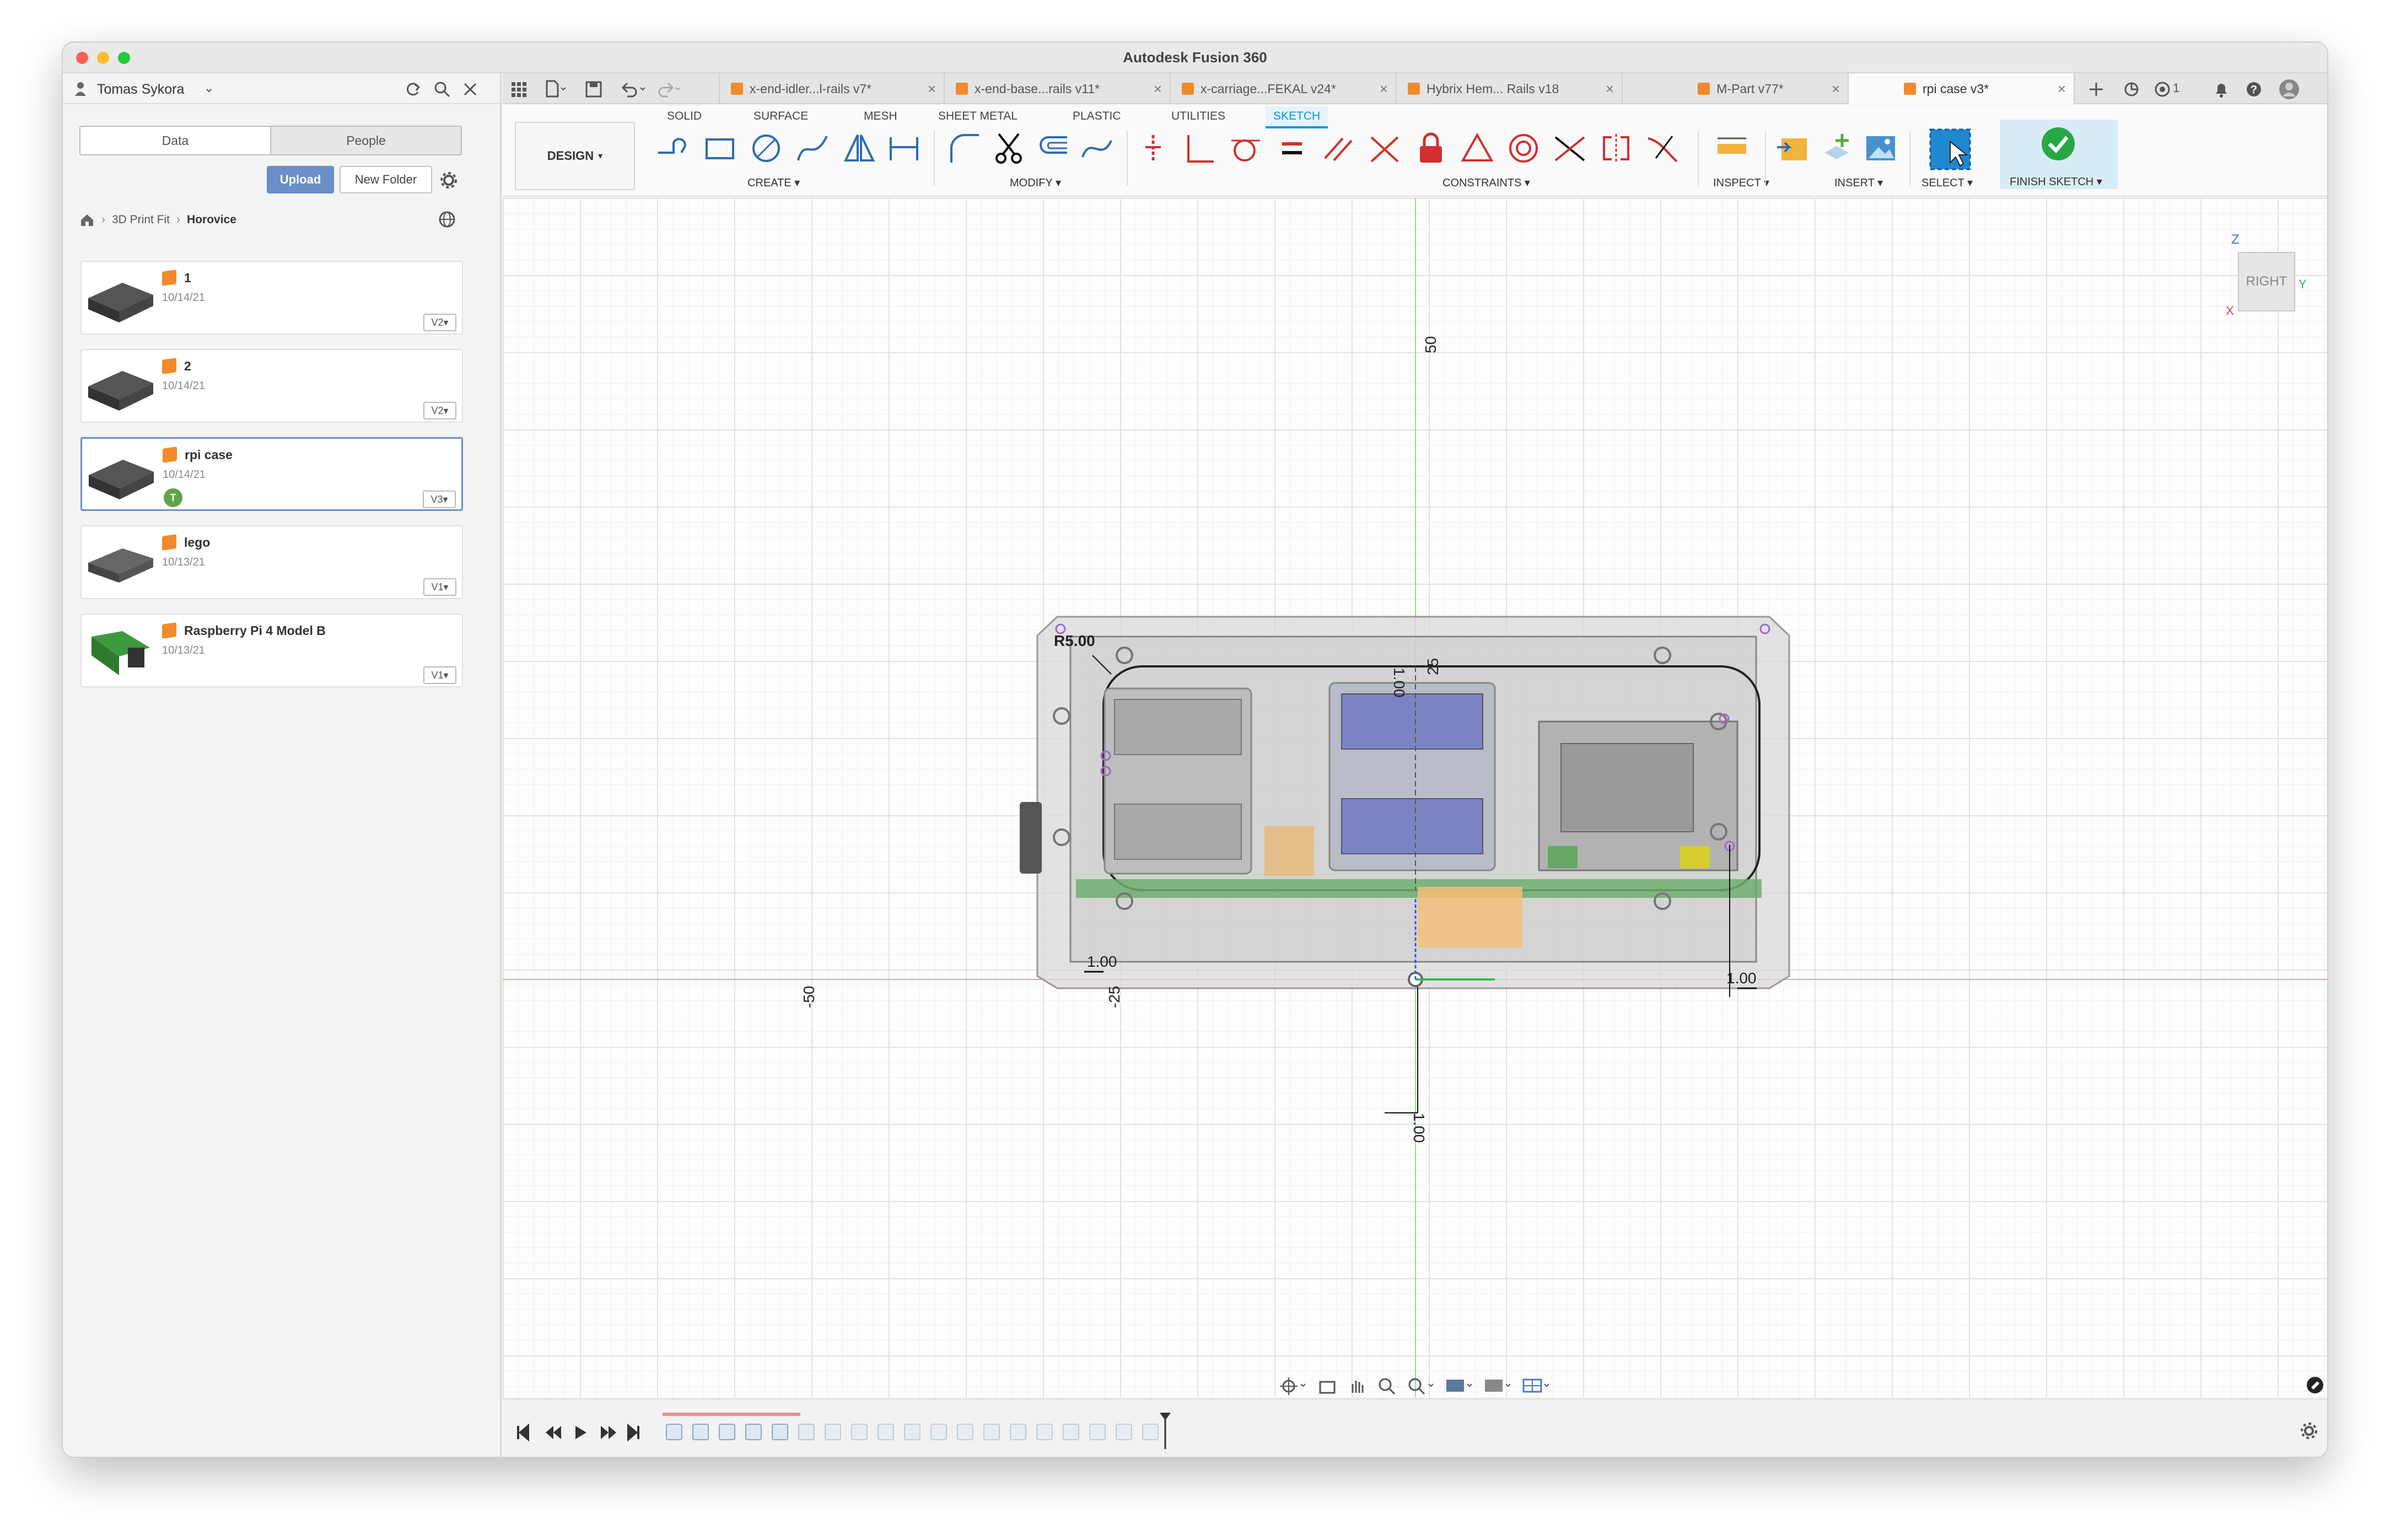  Describe the element at coordinates (439, 499) in the screenshot. I see `version-select: V3 ▾` at that location.